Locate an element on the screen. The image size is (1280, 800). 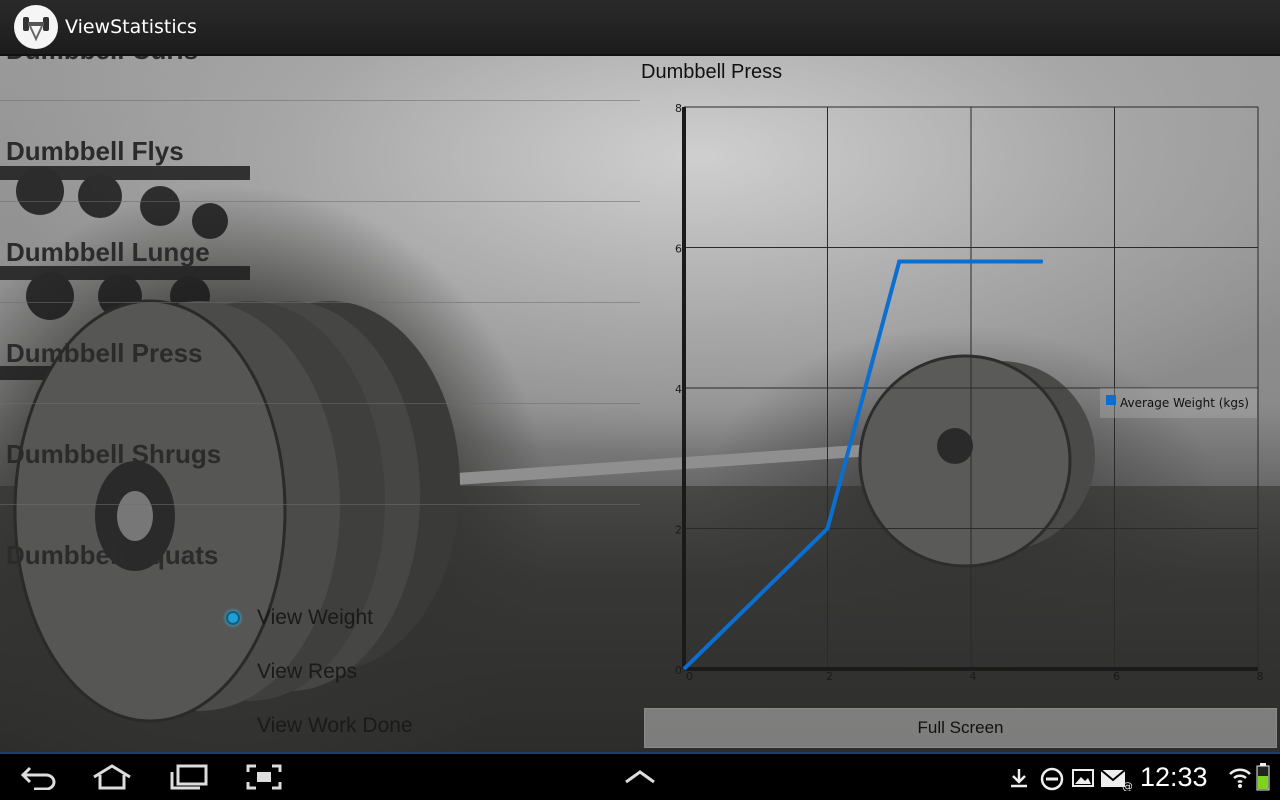
app-title: ViewStatistics is located at coordinates (131, 27).